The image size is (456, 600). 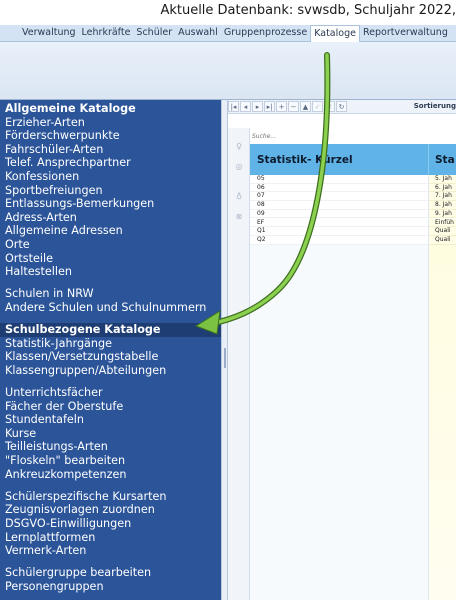 I want to click on nav-first-button: |◂, so click(x=233, y=106).